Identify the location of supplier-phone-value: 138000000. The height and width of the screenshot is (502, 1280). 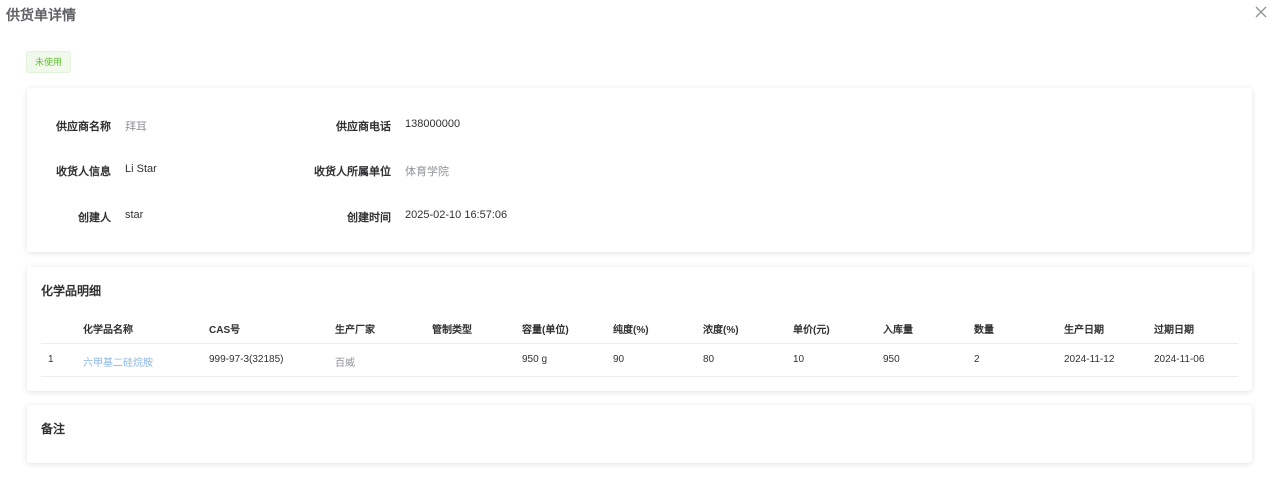
(433, 124).